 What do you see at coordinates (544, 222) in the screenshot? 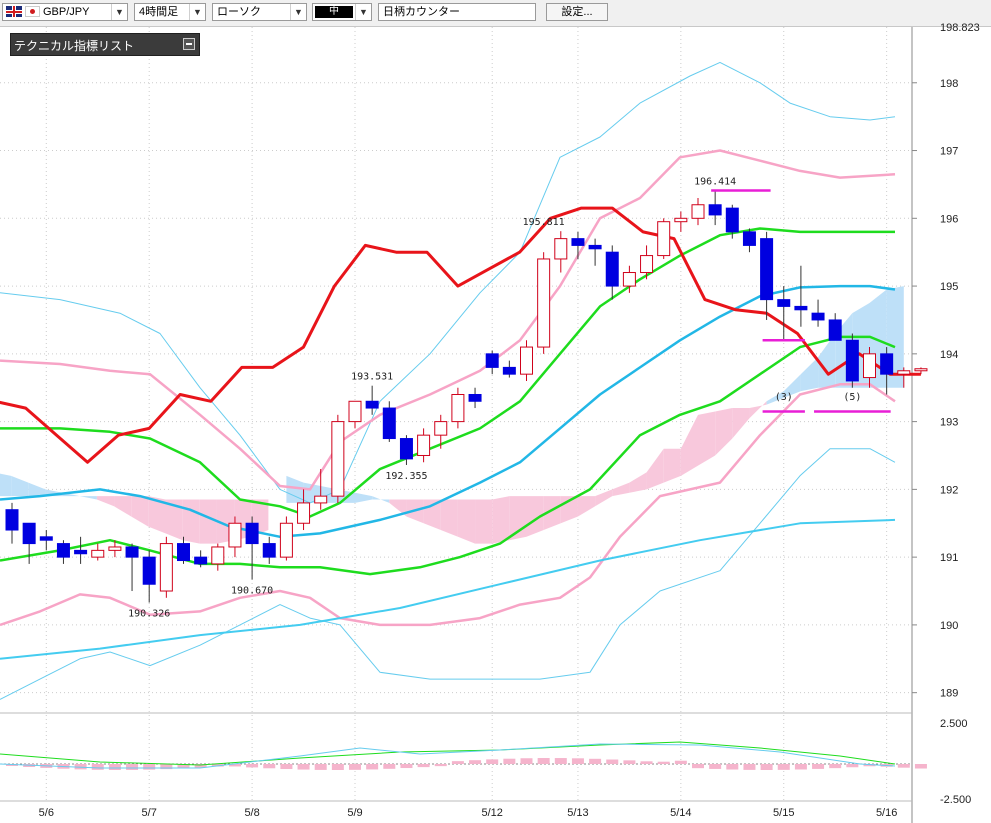
I see `price-annotation: 195.811` at bounding box center [544, 222].